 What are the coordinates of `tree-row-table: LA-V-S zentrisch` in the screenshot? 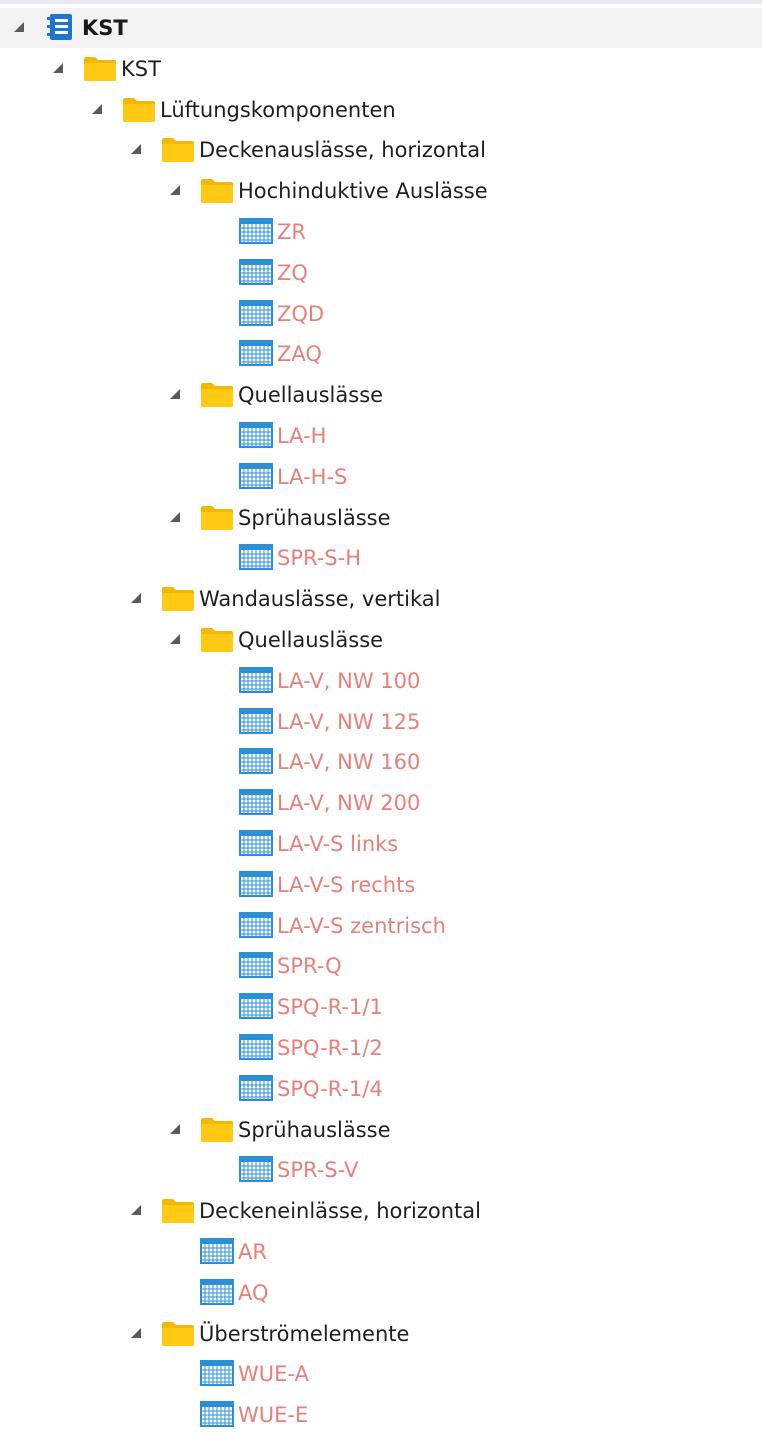 It's located at (381, 926).